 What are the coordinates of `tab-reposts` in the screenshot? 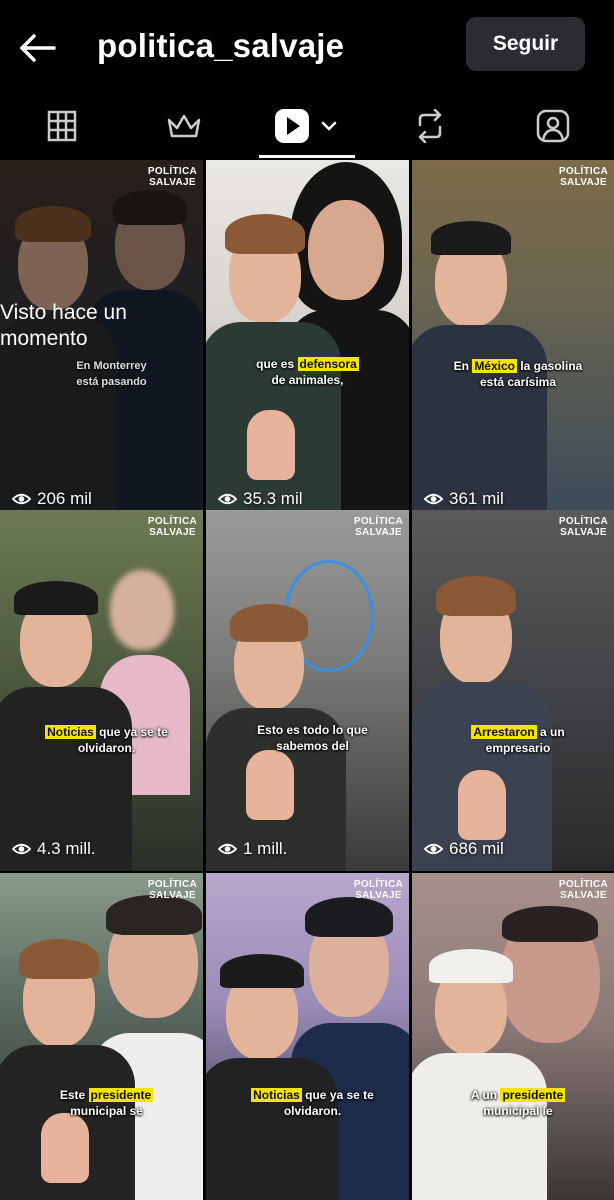 It's located at (430, 126).